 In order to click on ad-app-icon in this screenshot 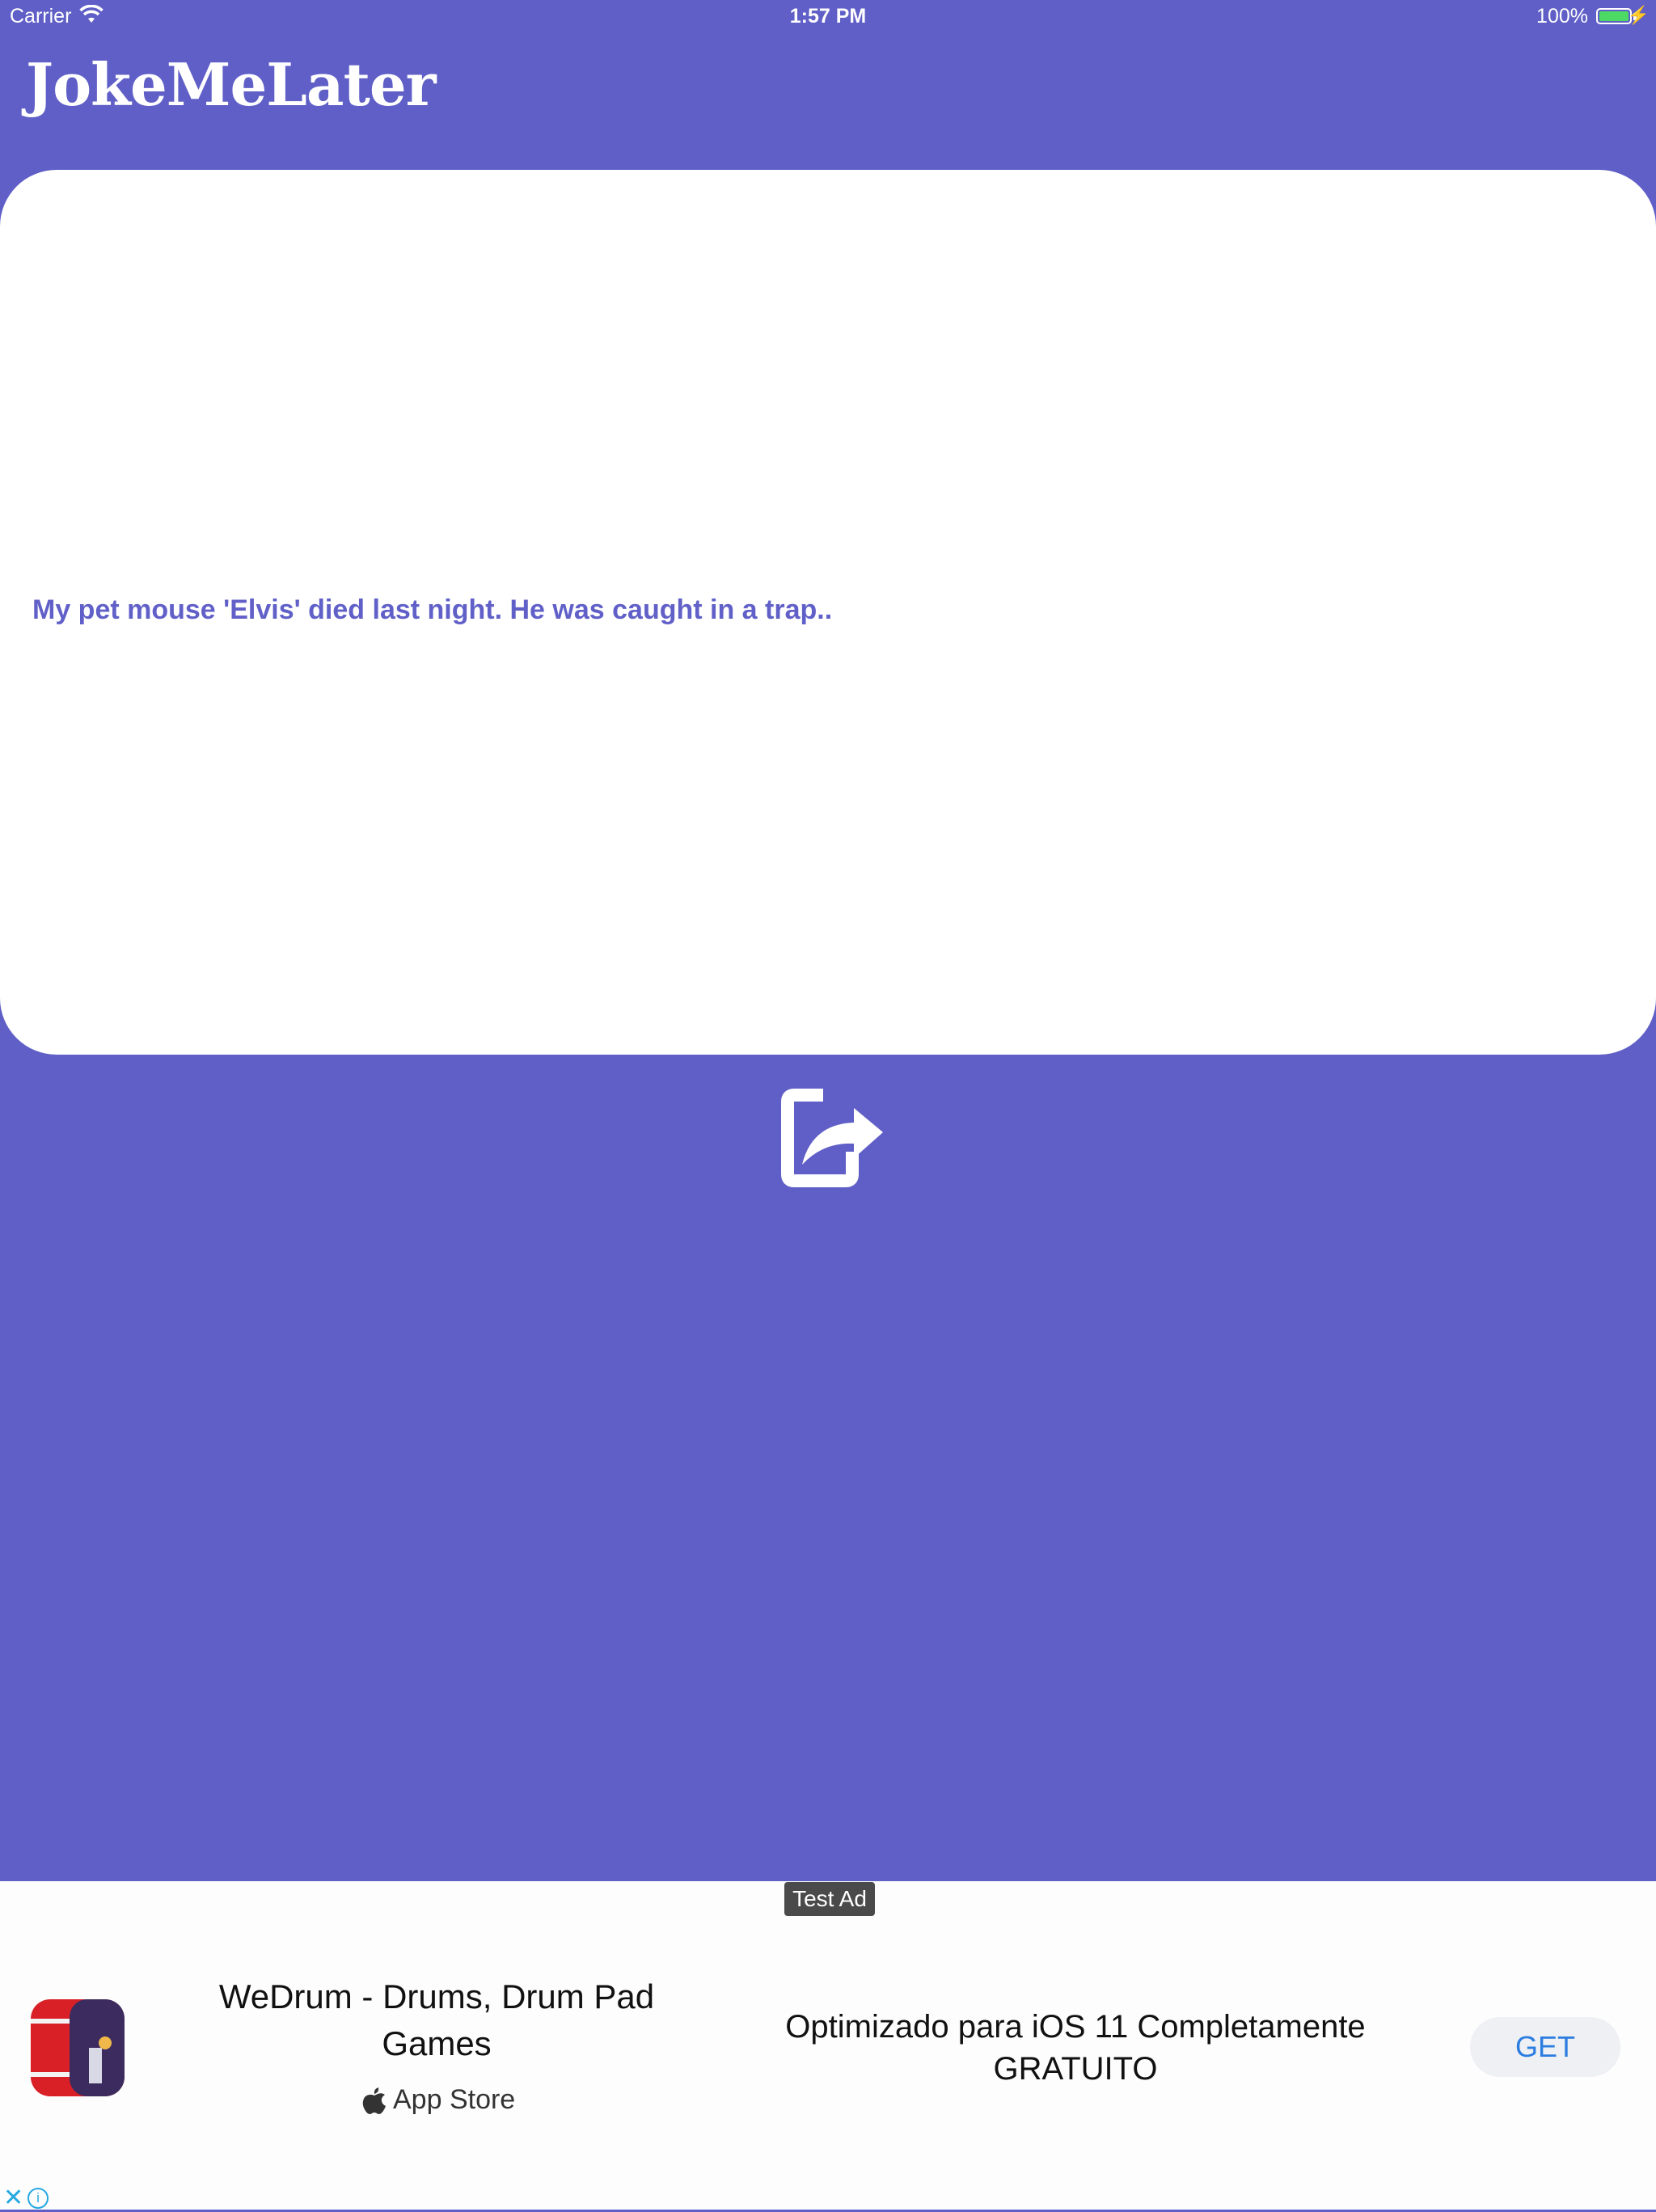, I will do `click(78, 2047)`.